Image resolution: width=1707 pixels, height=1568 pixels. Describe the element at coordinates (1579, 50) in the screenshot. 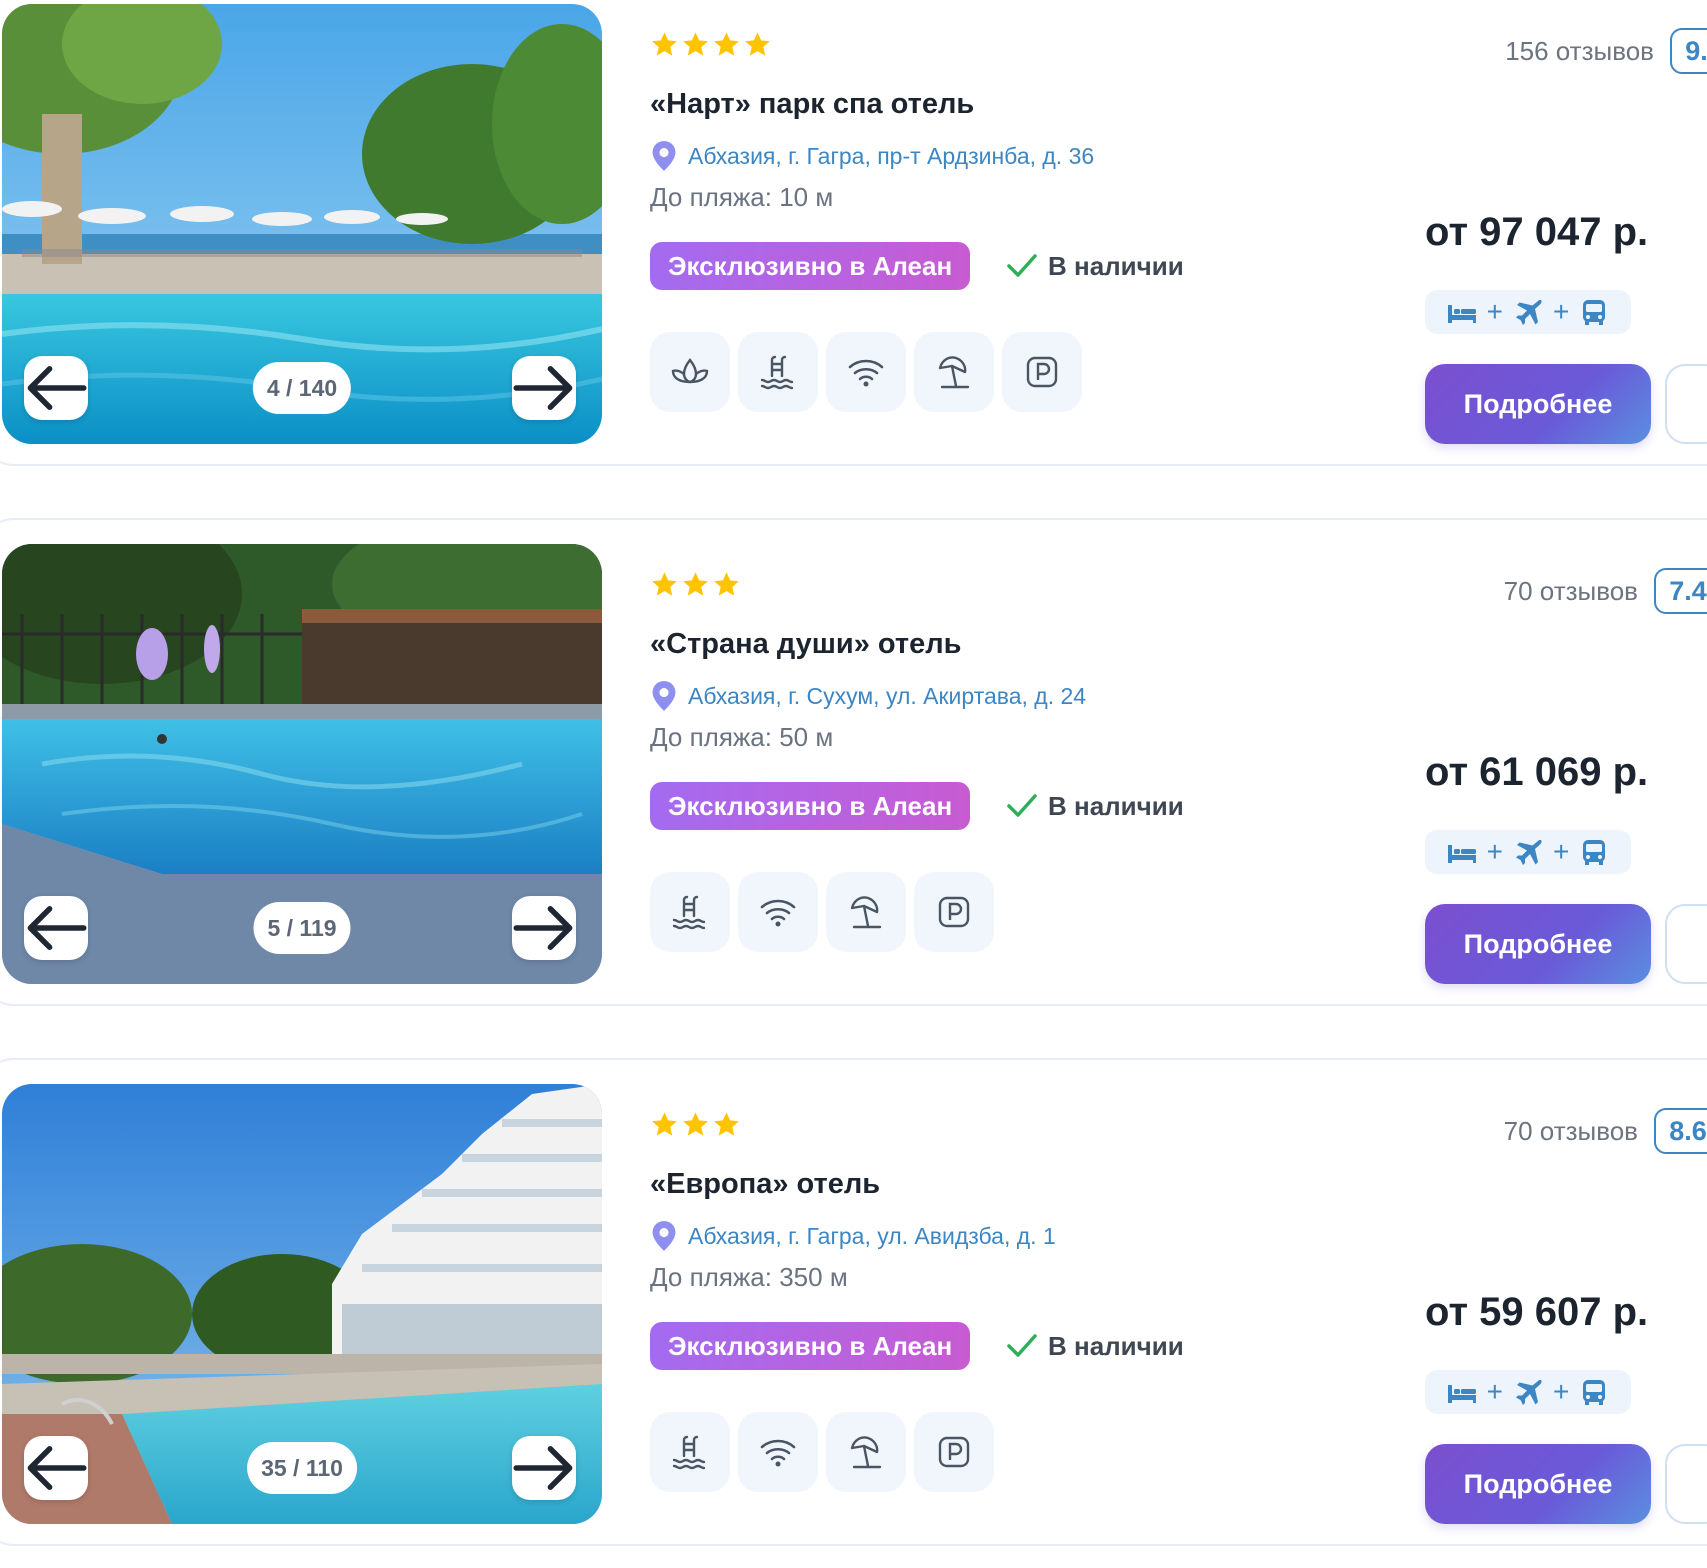

I see `reviews-count: 156 отзывов` at that location.